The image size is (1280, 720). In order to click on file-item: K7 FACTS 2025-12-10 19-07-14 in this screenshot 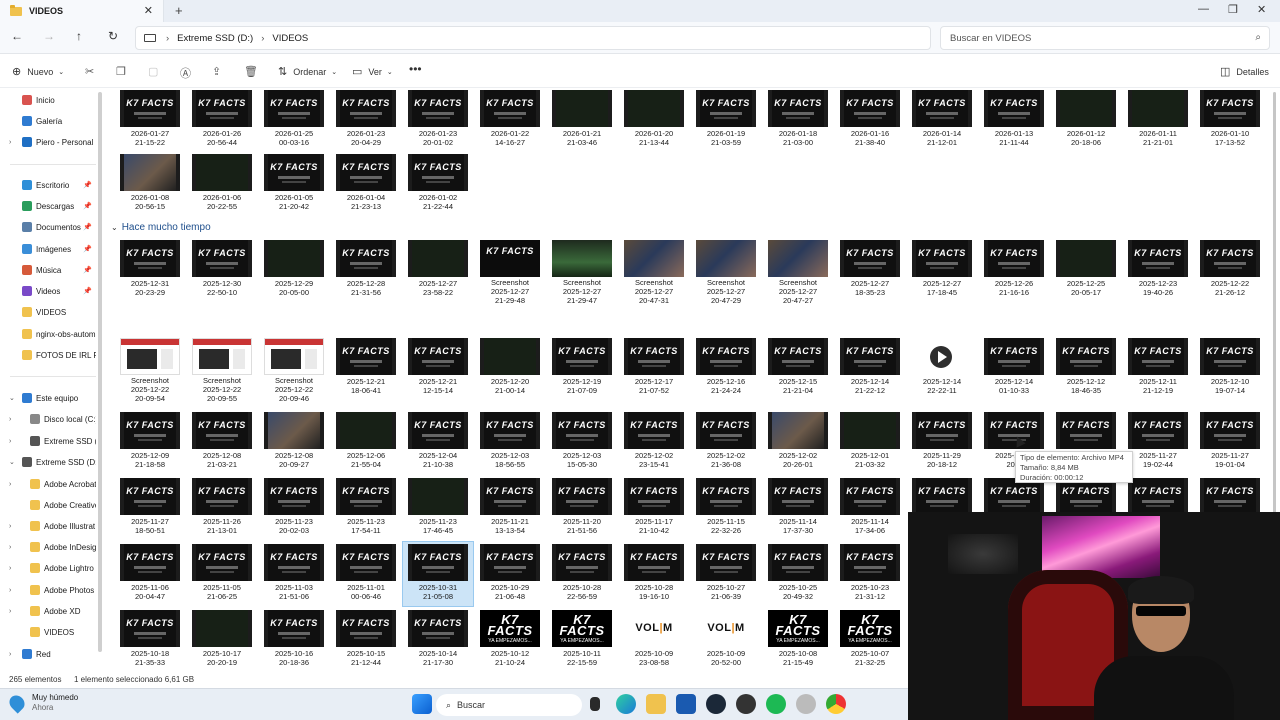, I will do `click(1230, 368)`.